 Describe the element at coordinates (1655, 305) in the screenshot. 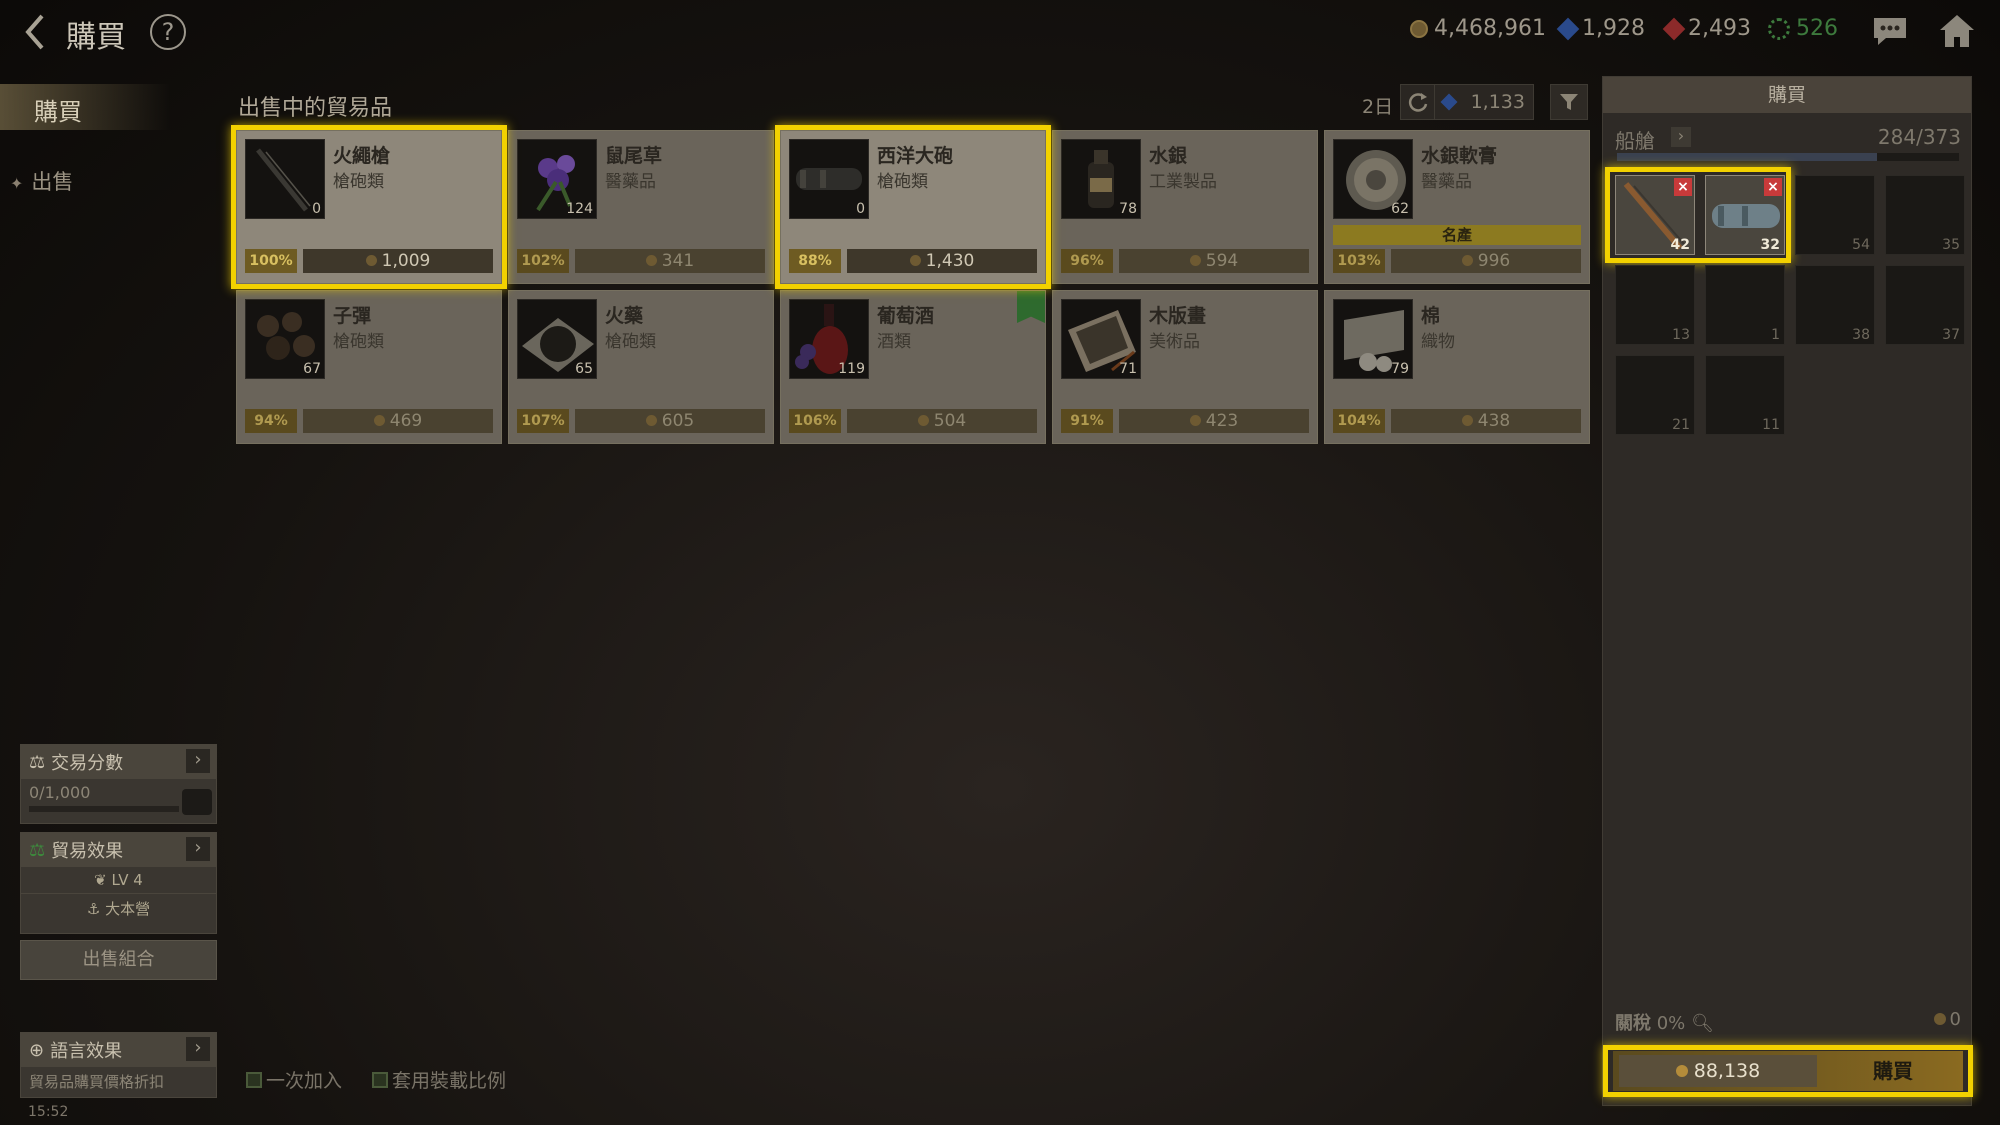

I see `hold-slot: 13` at that location.